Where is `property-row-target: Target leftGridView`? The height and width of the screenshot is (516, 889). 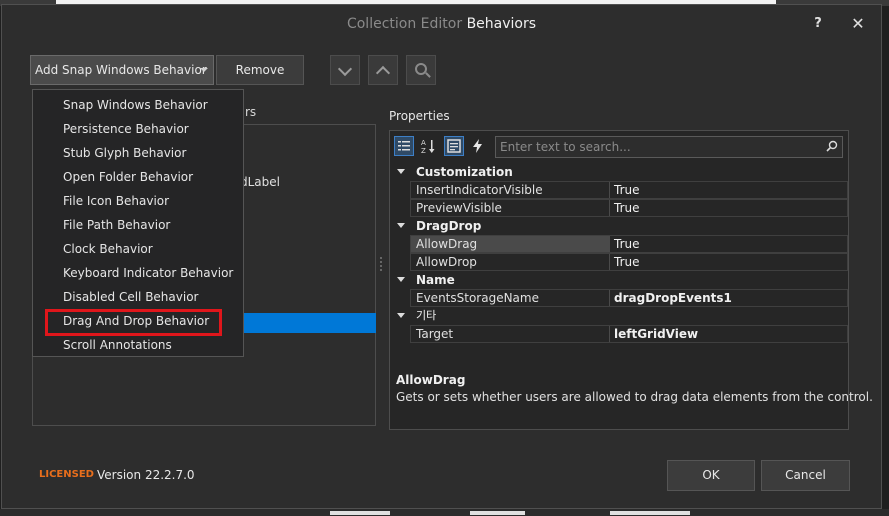
property-row-target: Target leftGridView is located at coordinates (629, 334).